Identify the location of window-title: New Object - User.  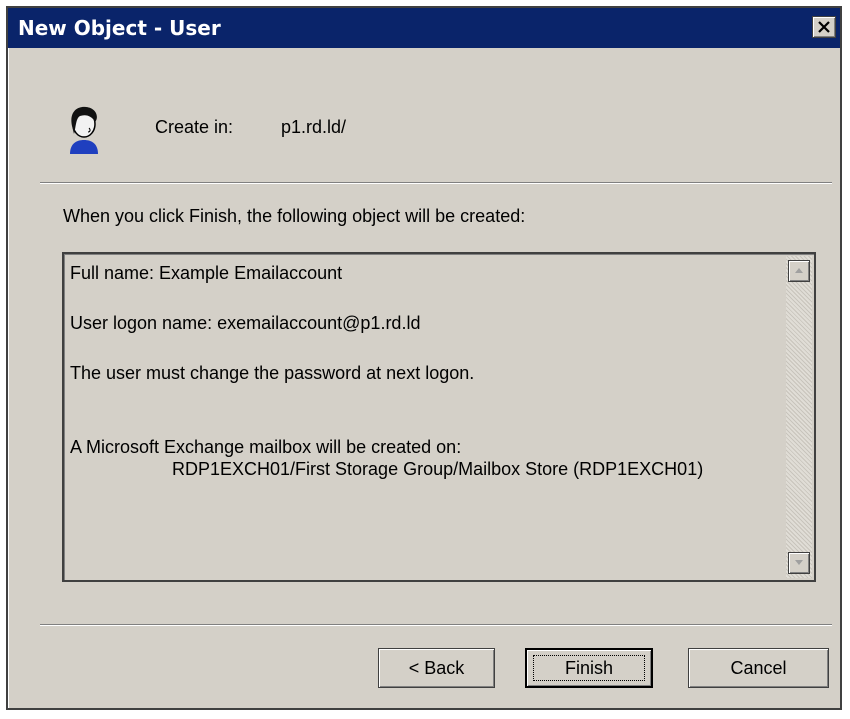
(119, 28).